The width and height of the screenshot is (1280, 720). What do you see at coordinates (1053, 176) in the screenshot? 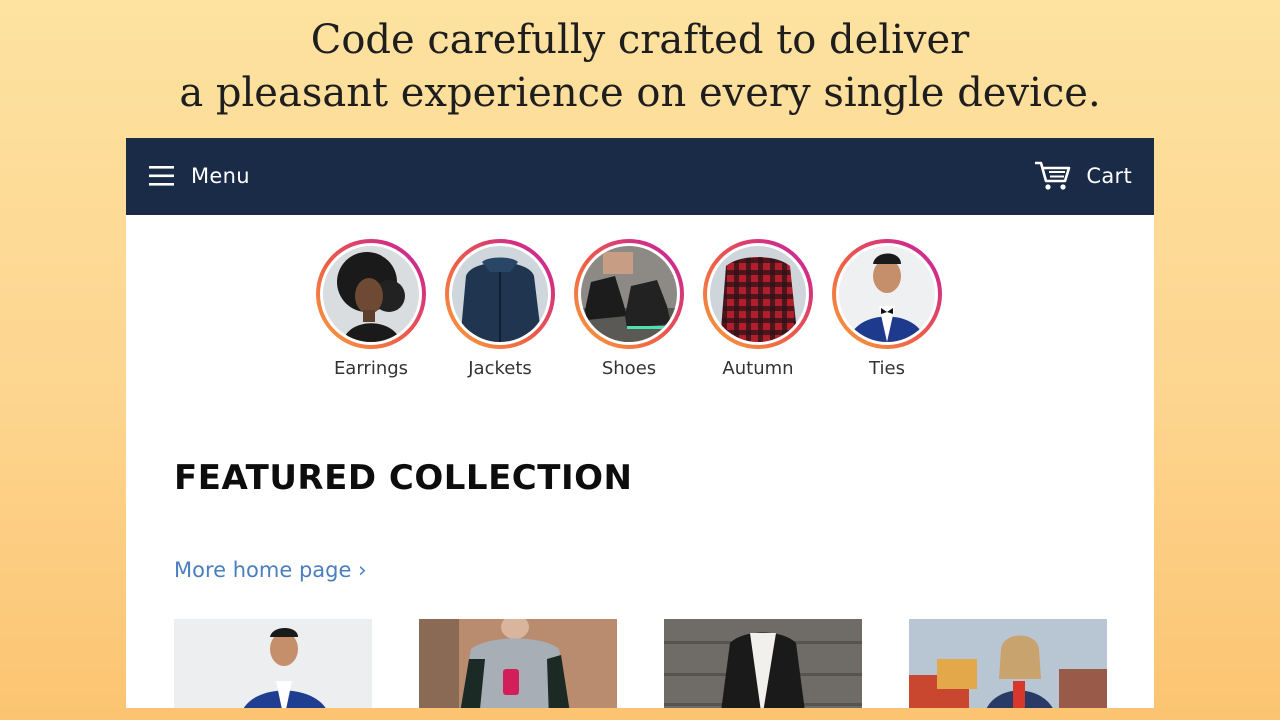
I see `cart-icon` at bounding box center [1053, 176].